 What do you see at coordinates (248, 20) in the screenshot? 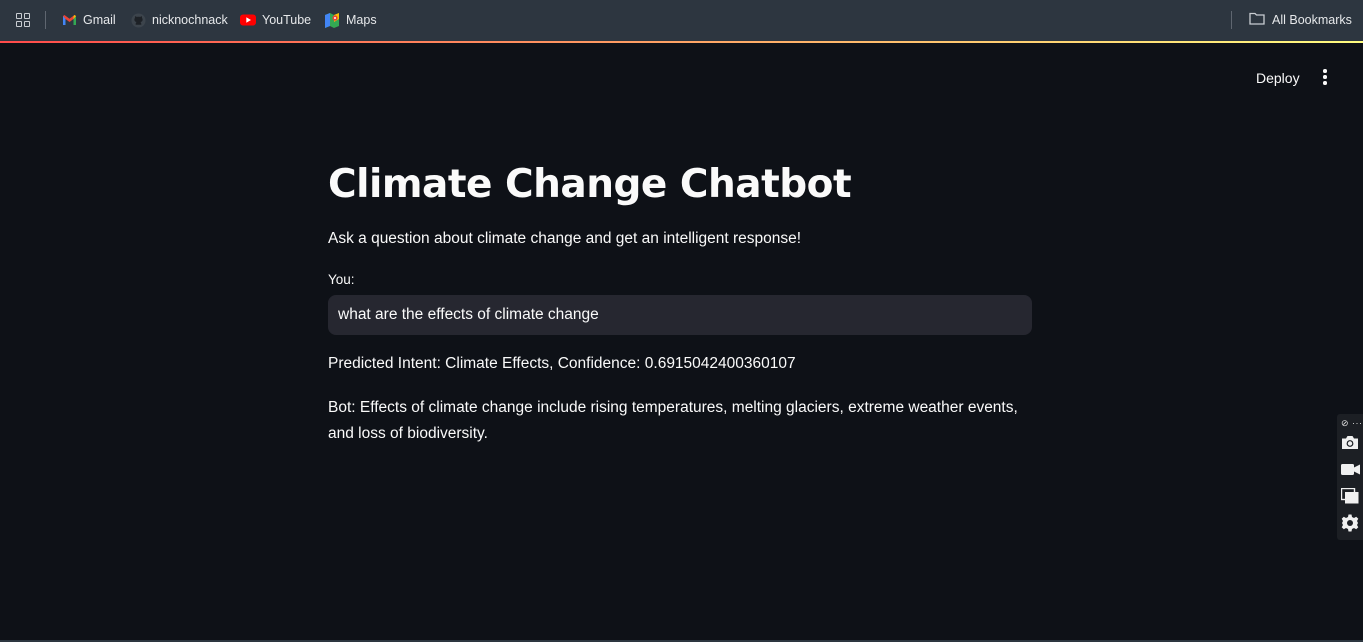
I see `youtube-icon` at bounding box center [248, 20].